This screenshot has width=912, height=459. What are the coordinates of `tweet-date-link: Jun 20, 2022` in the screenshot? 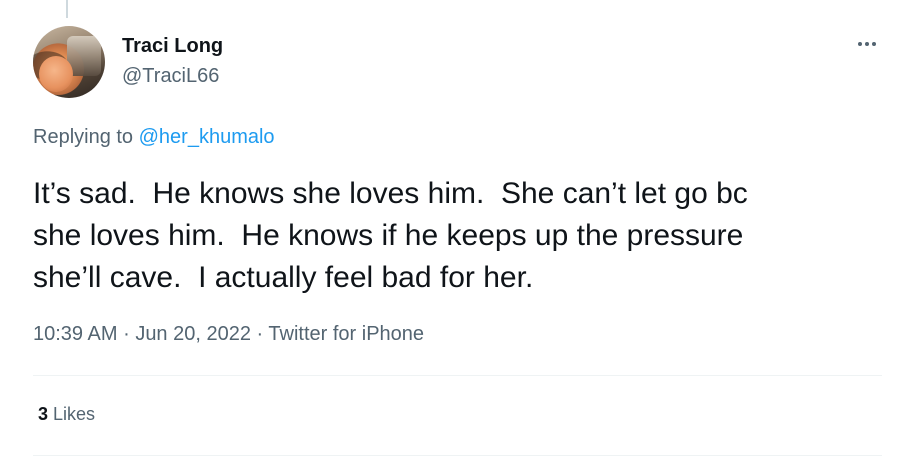 It's located at (193, 334).